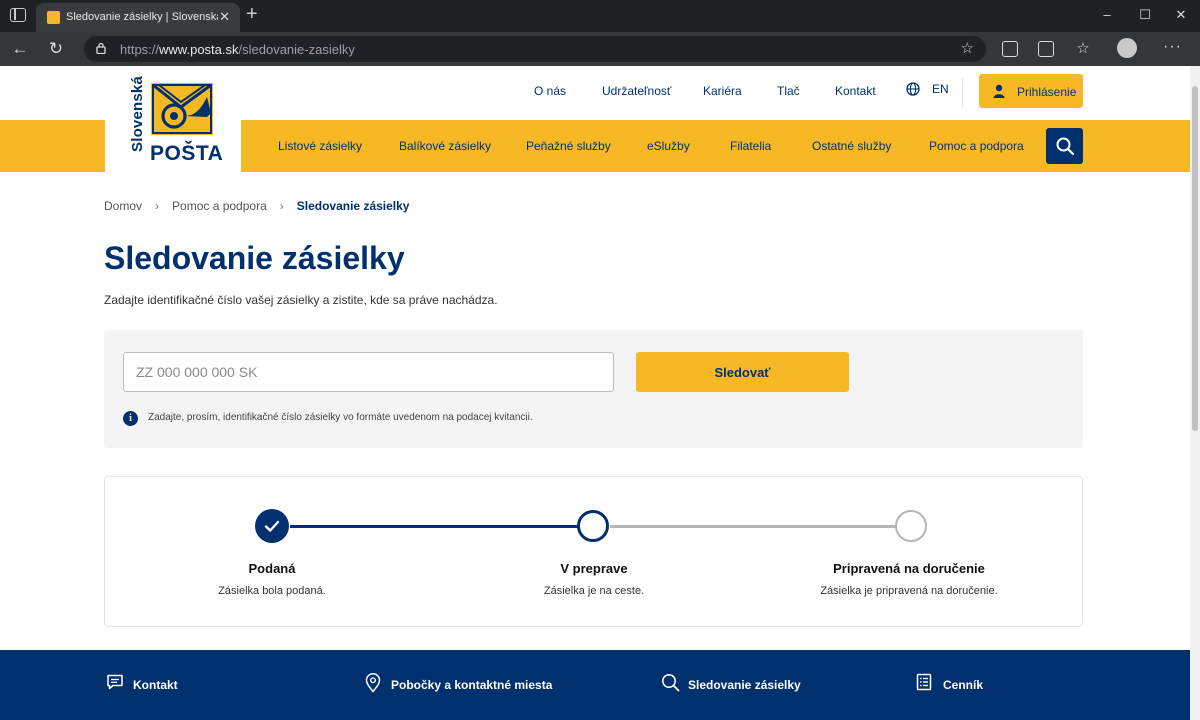 The image size is (1200, 720). I want to click on nav-penazne-sluzby: Peňažné služby, so click(568, 146).